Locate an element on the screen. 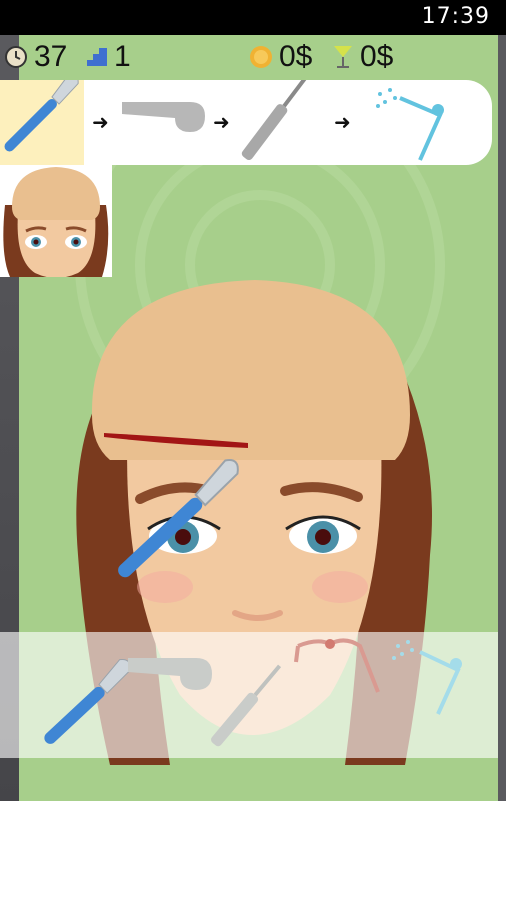  cocktail-glass-icon is located at coordinates (343, 57).